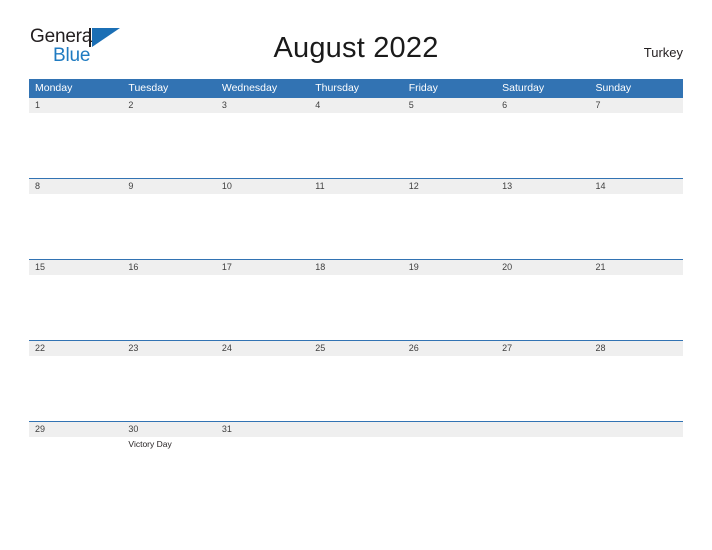 Image resolution: width=712 pixels, height=550 pixels. Describe the element at coordinates (523, 88) in the screenshot. I see `weekday-header-saturday: Saturday` at that location.